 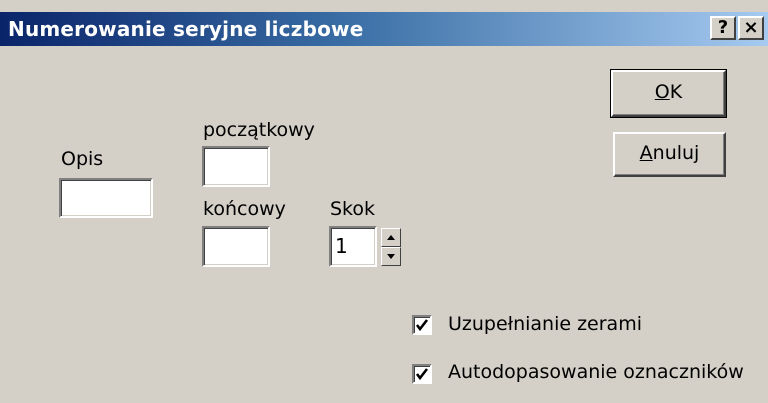 I want to click on skok-spin-up, so click(x=391, y=237).